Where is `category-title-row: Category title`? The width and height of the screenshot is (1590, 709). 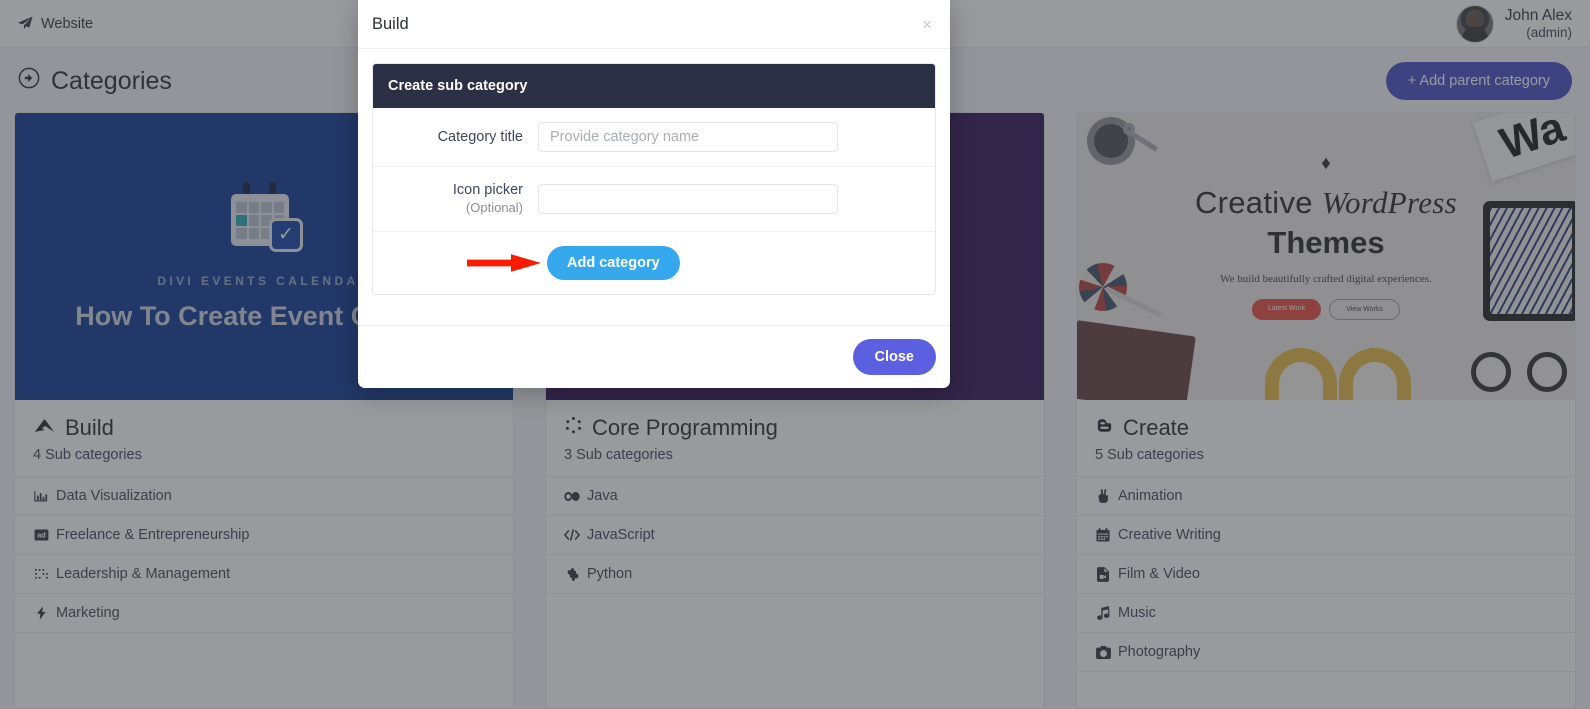
category-title-row: Category title is located at coordinates (654, 137).